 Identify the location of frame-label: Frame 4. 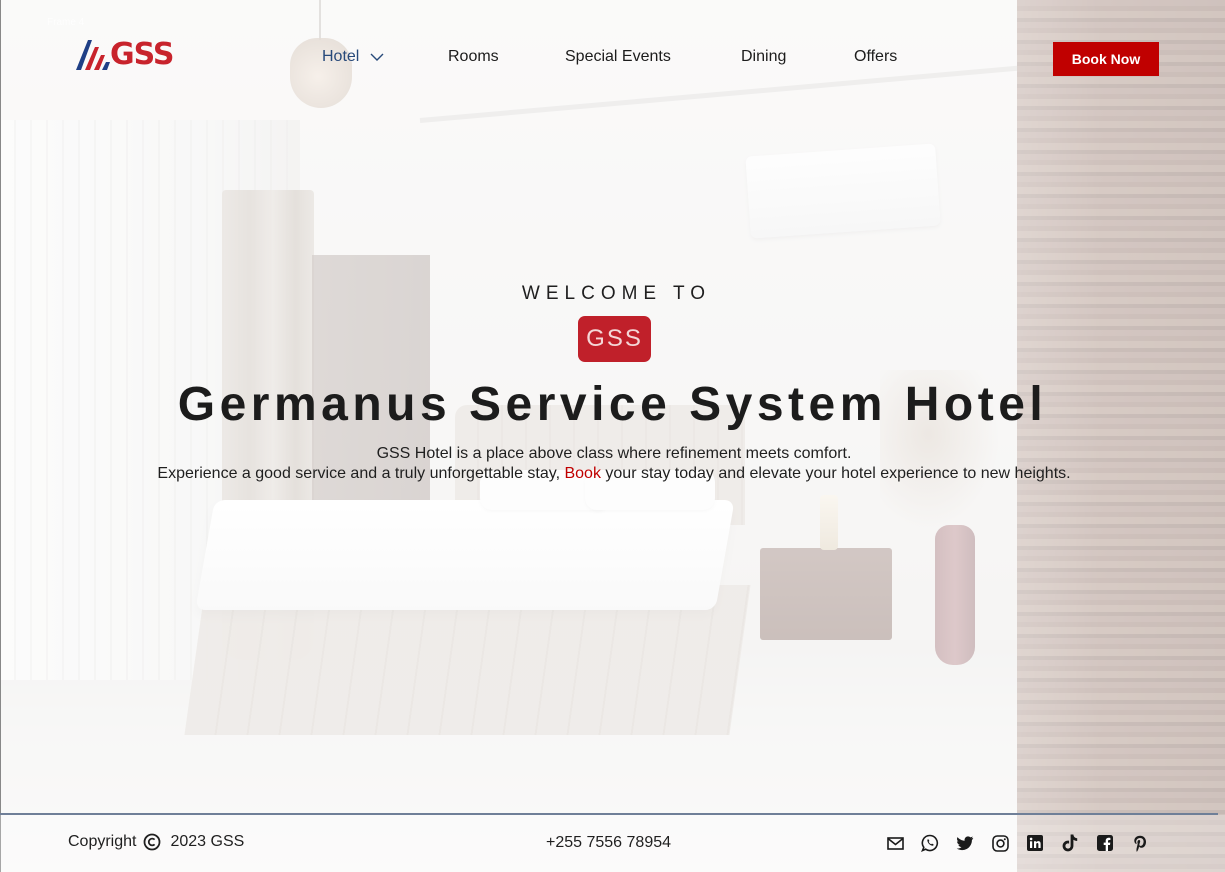
(66, 22).